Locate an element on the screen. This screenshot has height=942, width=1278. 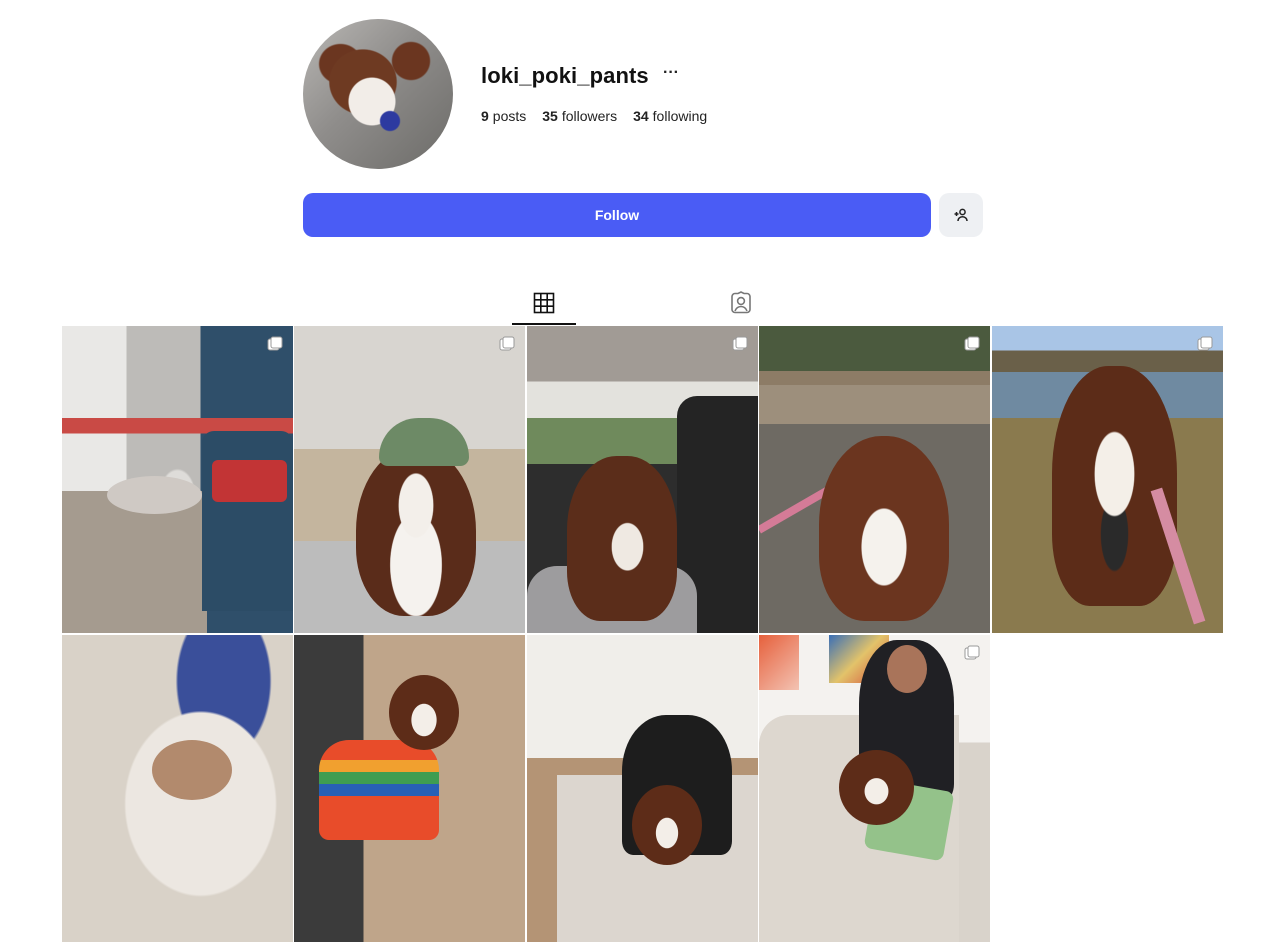
tab-tagged is located at coordinates (741, 304).